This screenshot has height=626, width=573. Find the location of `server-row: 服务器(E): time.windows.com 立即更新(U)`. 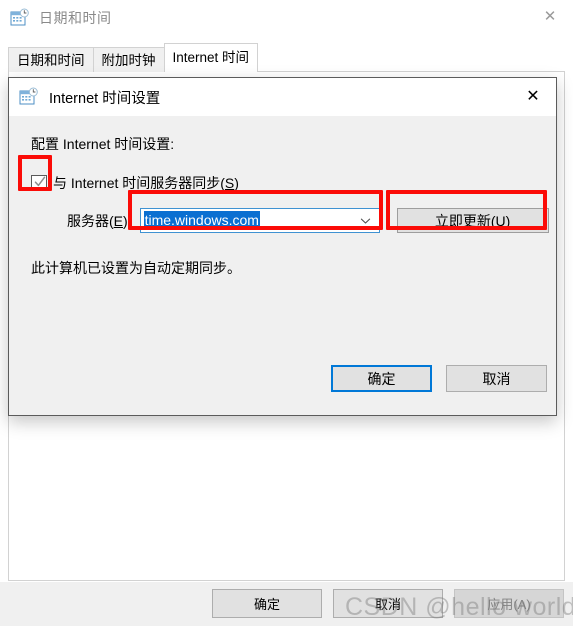

server-row: 服务器(E): time.windows.com 立即更新(U) is located at coordinates (308, 220).